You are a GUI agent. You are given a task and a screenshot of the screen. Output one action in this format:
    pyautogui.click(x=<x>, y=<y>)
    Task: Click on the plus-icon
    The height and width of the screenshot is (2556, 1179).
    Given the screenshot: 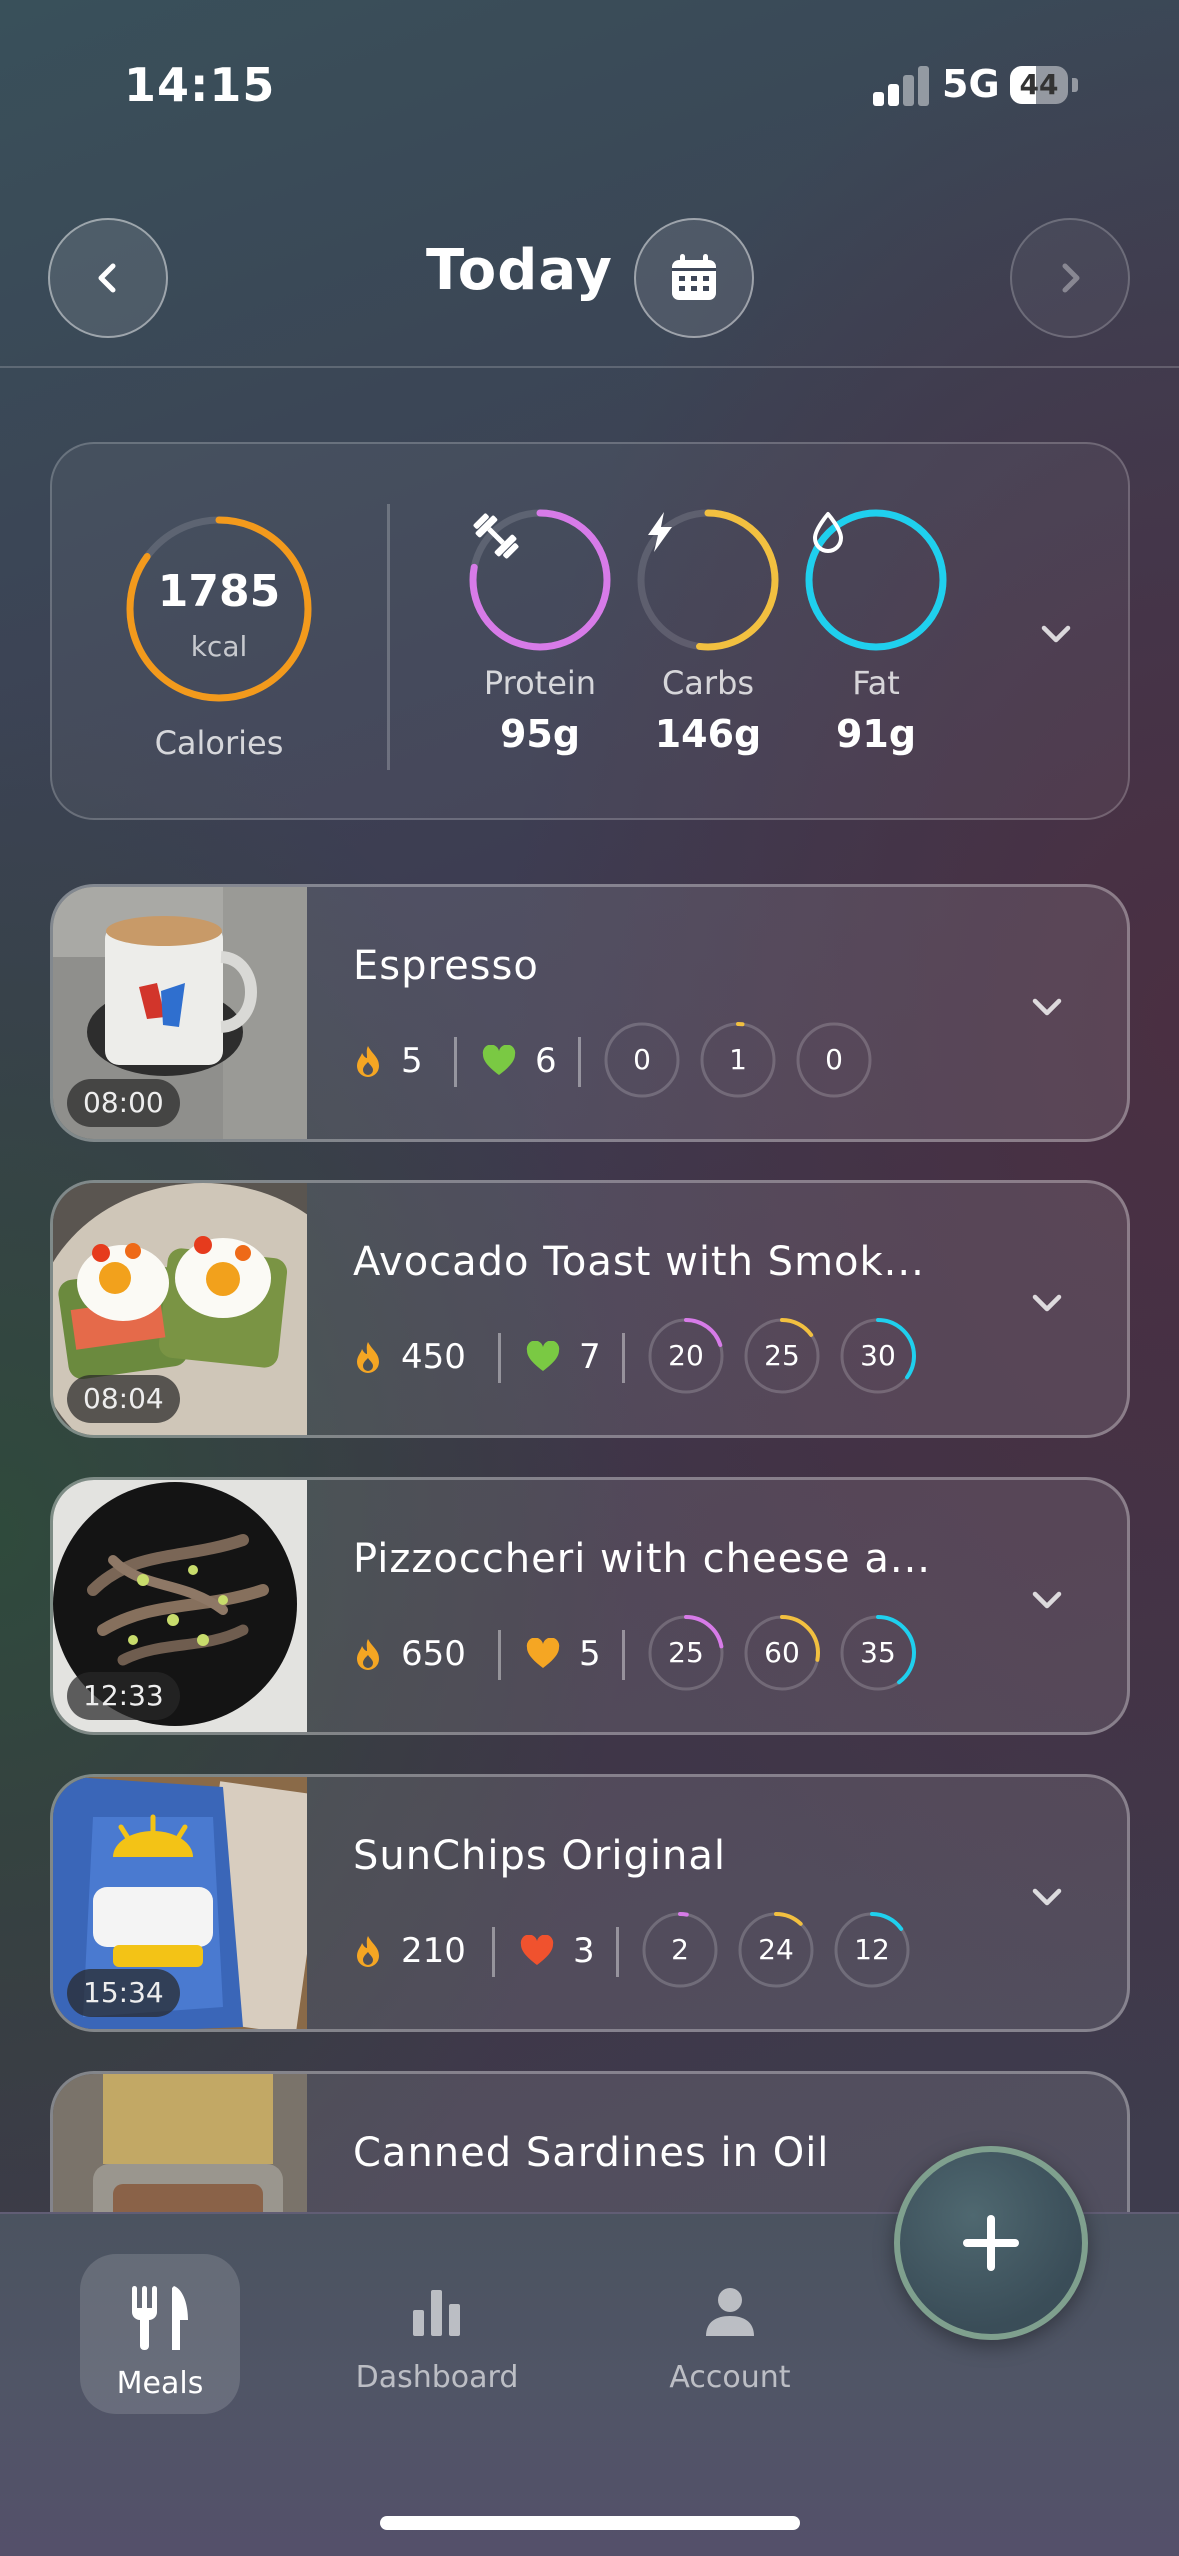 What is the action you would take?
    pyautogui.click(x=991, y=2243)
    